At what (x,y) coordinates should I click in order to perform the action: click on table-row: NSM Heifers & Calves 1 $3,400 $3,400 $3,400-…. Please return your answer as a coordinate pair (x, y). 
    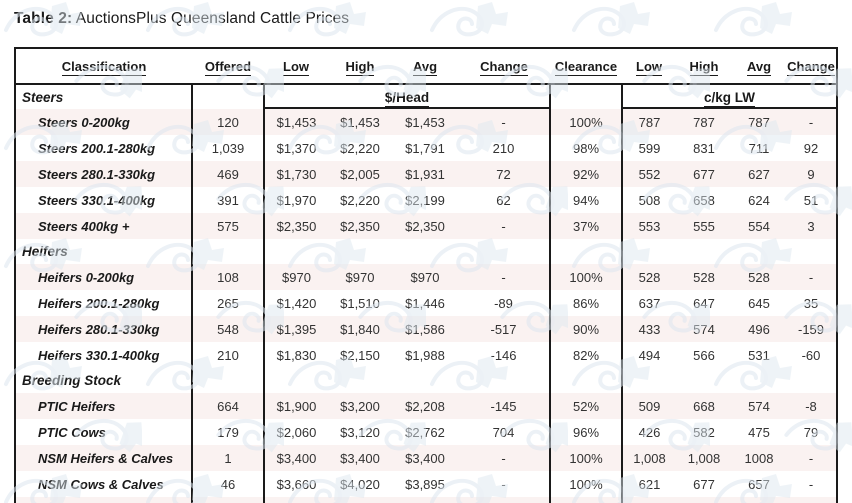
    Looking at the image, I should click on (426, 458).